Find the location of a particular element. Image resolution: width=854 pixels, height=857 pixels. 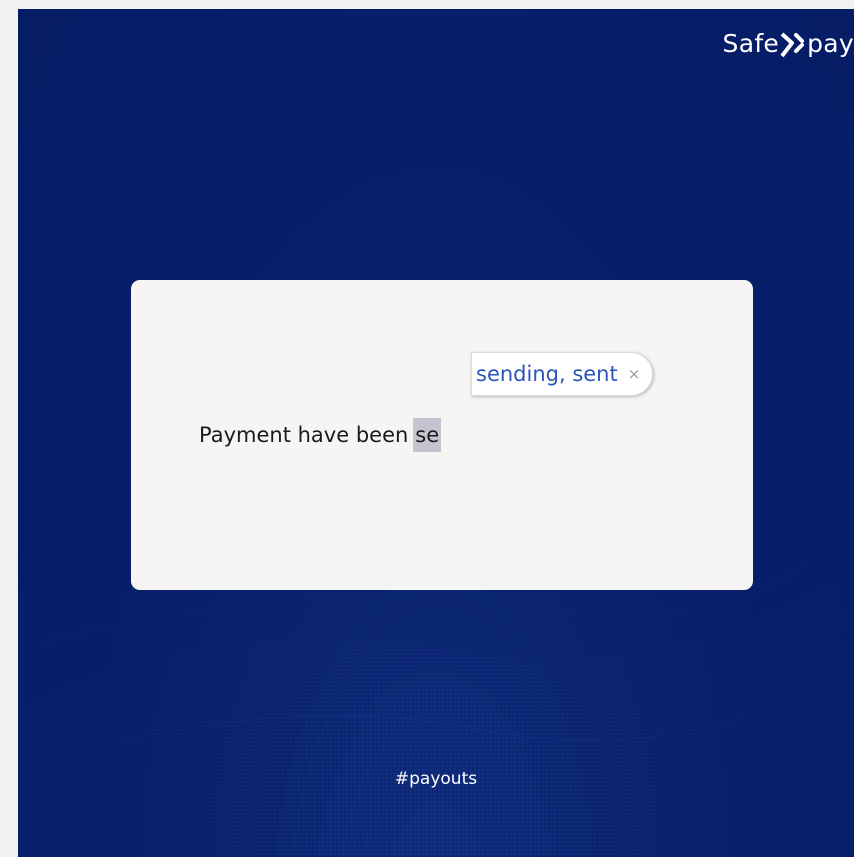

brand-name-left: Safe is located at coordinates (751, 43).